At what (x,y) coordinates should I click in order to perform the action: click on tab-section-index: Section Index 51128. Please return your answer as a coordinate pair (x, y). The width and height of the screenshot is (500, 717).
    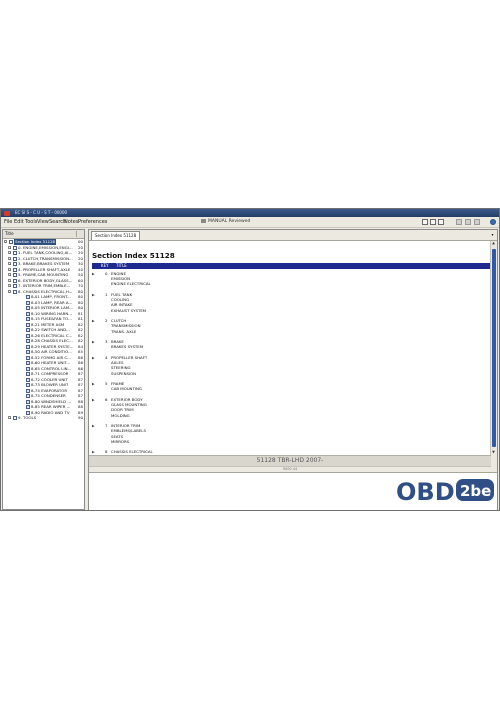
    Looking at the image, I should click on (116, 235).